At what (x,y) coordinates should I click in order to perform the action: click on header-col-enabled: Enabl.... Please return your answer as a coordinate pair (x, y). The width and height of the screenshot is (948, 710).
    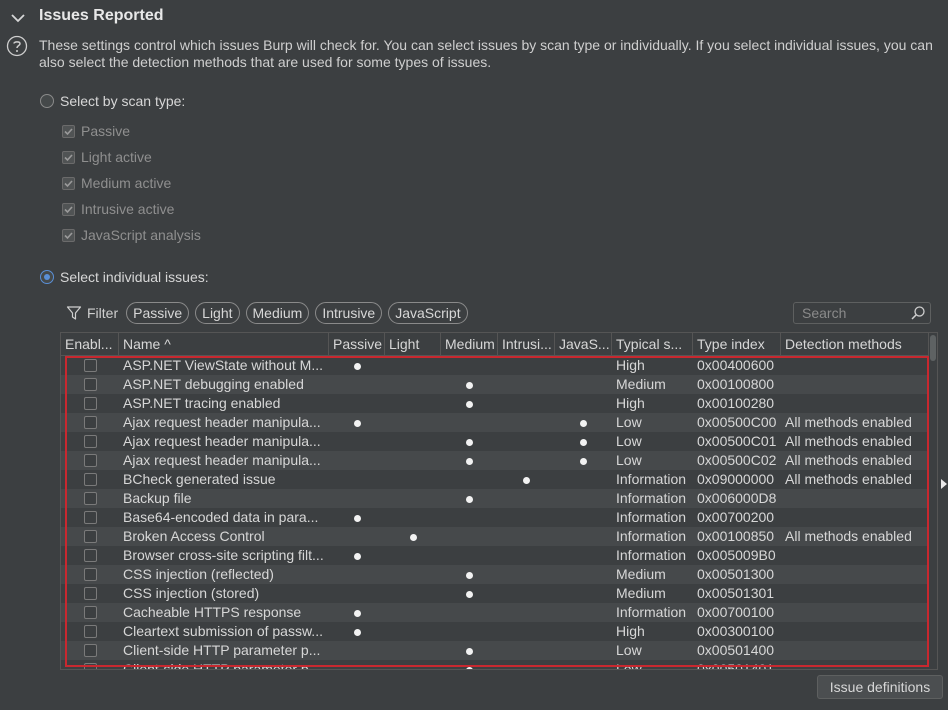
    Looking at the image, I should click on (90, 344).